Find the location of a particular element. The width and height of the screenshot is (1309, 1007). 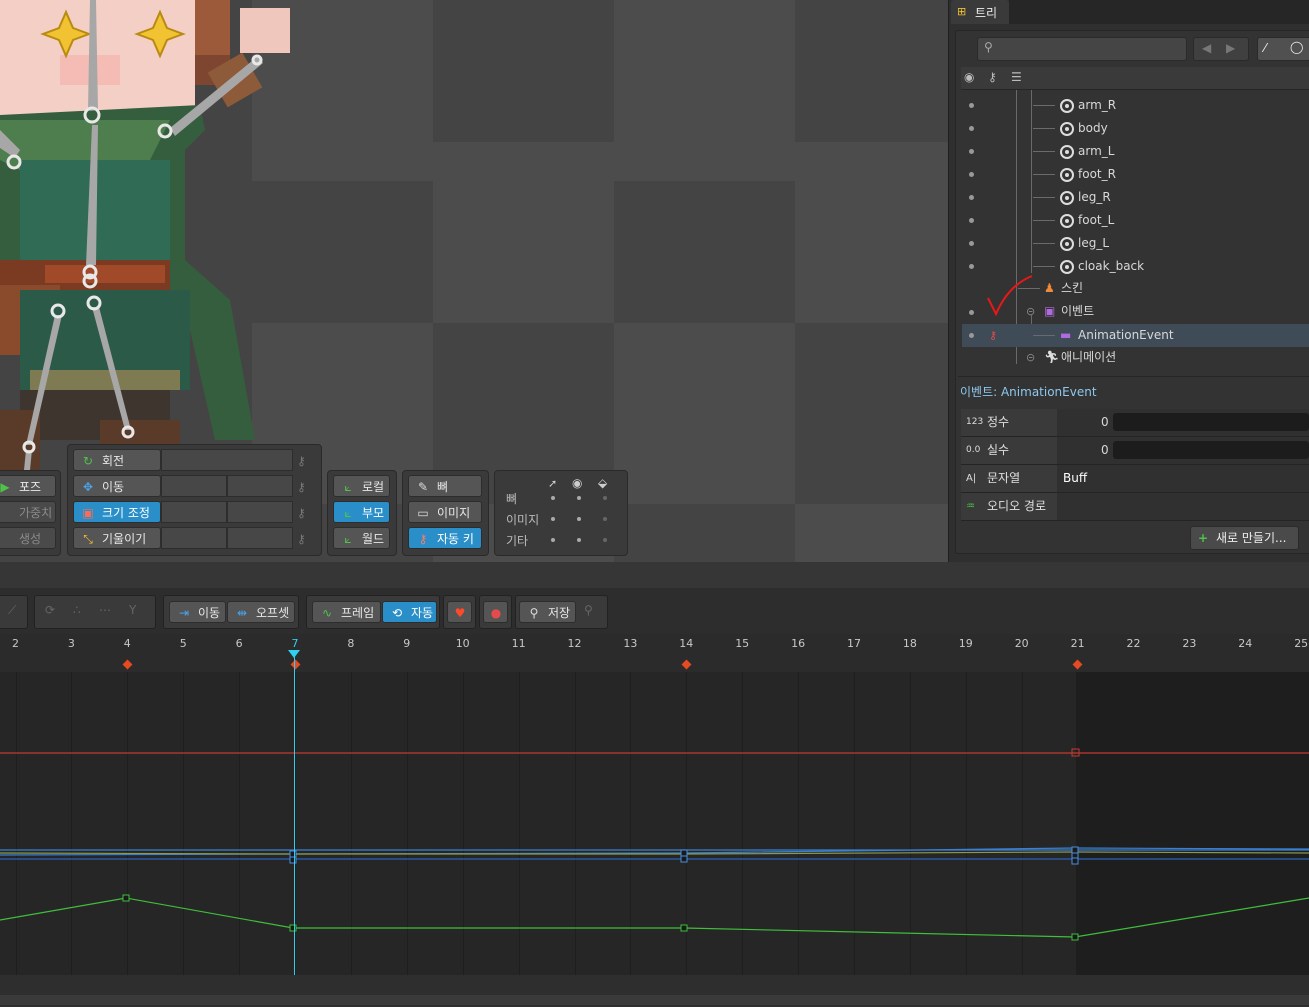

local-axes-button: ⟀ 로컬 is located at coordinates (361, 486).